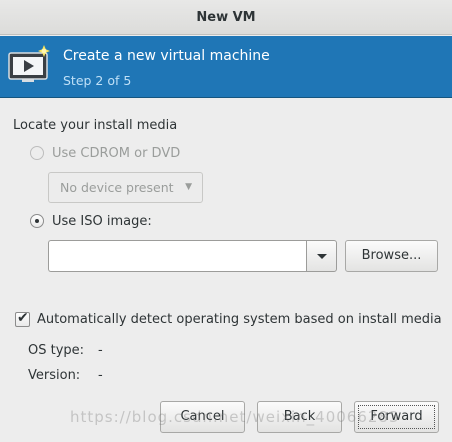 This screenshot has width=452, height=442. What do you see at coordinates (29, 63) in the screenshot?
I see `vm-monitor-icon` at bounding box center [29, 63].